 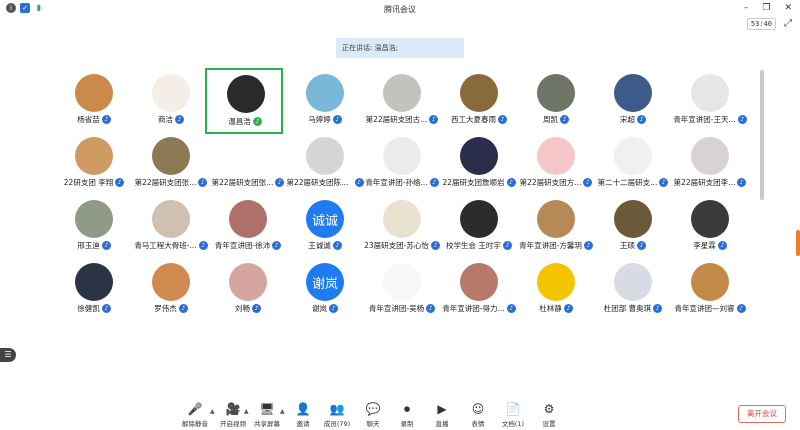 I want to click on toolbar-button-3: 👤 邀请, so click(x=303, y=415).